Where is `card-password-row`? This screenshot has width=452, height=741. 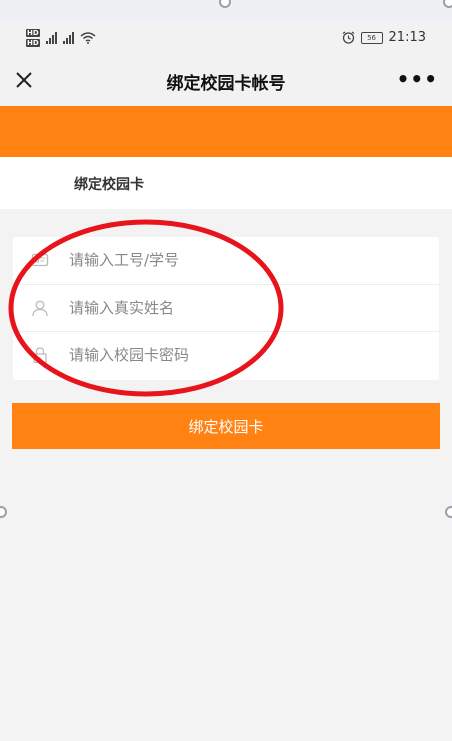 card-password-row is located at coordinates (226, 355).